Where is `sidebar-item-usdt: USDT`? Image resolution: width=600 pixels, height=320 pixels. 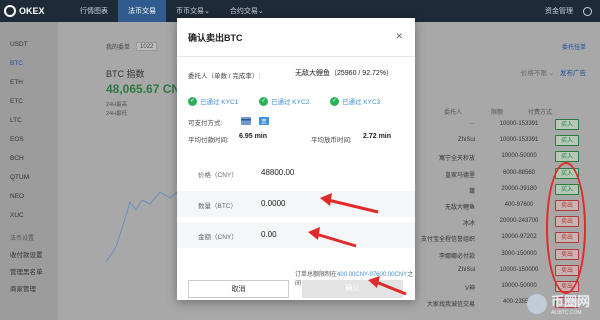 sidebar-item-usdt: USDT is located at coordinates (29, 44).